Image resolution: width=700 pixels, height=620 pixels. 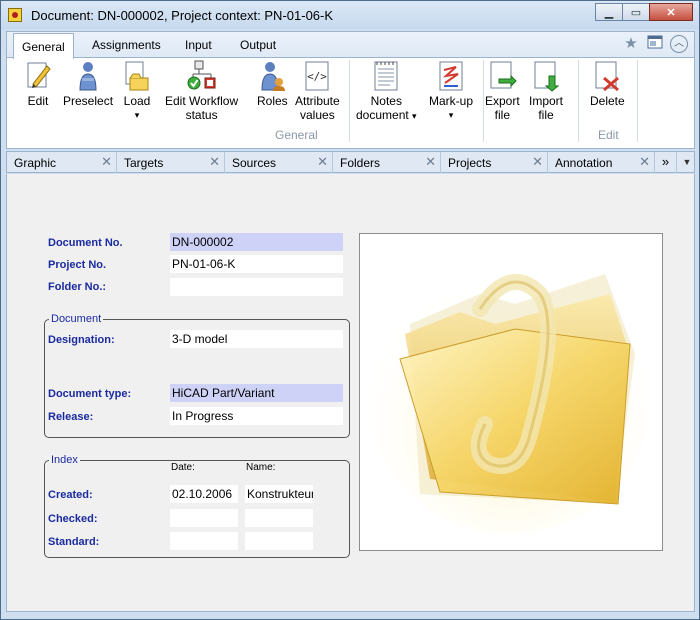 I want to click on designation-field: 3-D model, so click(x=256, y=339).